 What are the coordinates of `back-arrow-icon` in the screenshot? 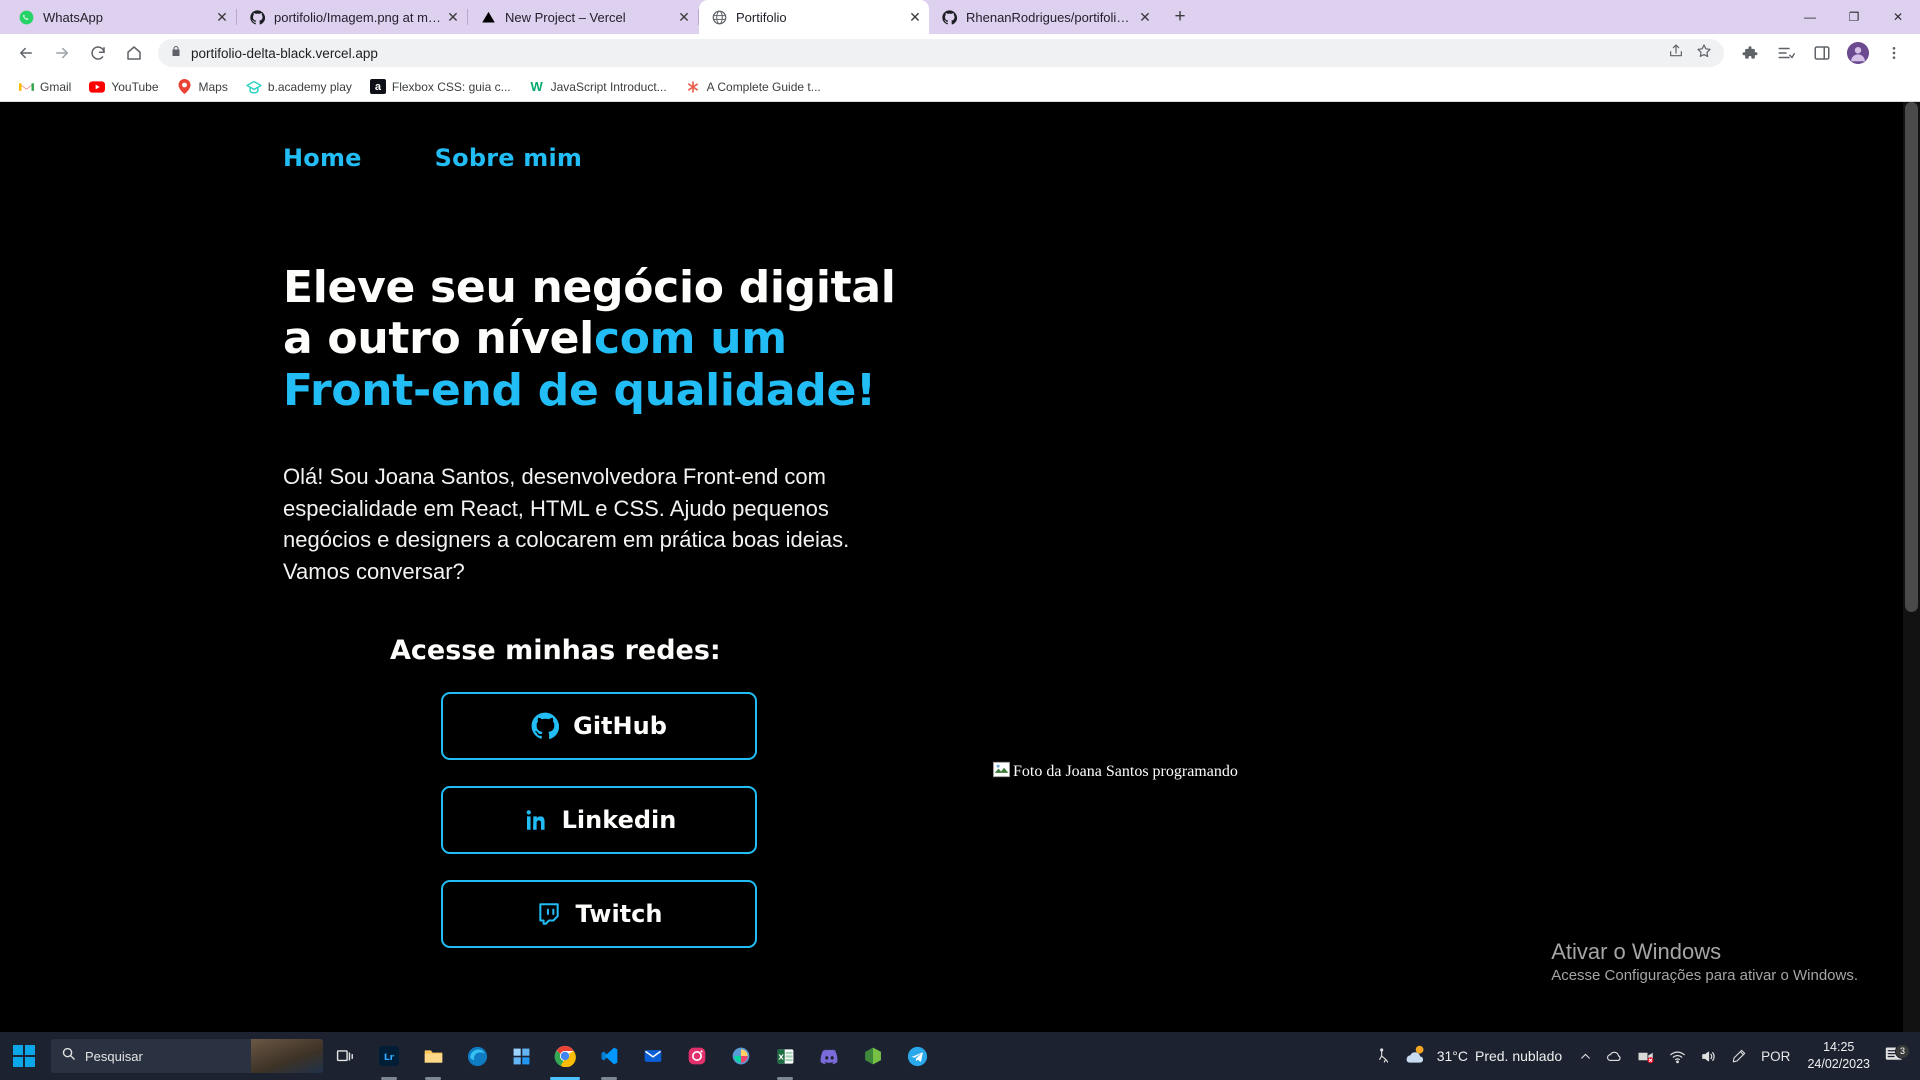 It's located at (26, 53).